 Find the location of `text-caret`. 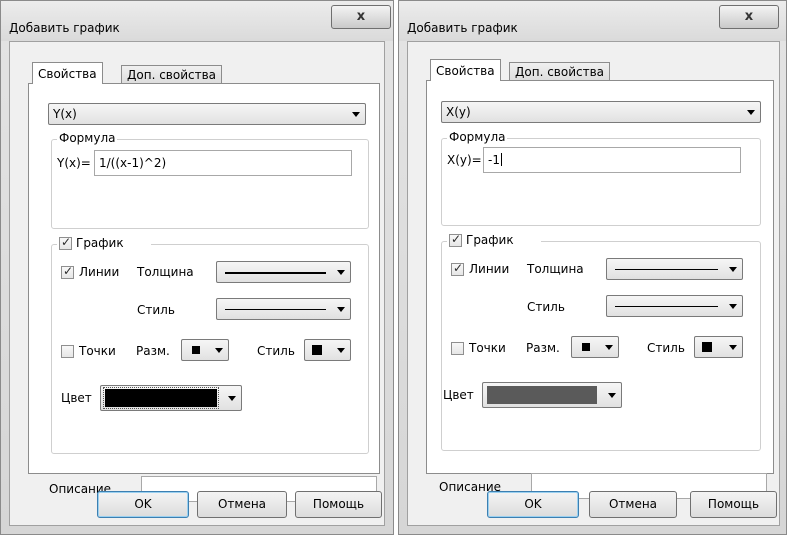

text-caret is located at coordinates (501, 159).